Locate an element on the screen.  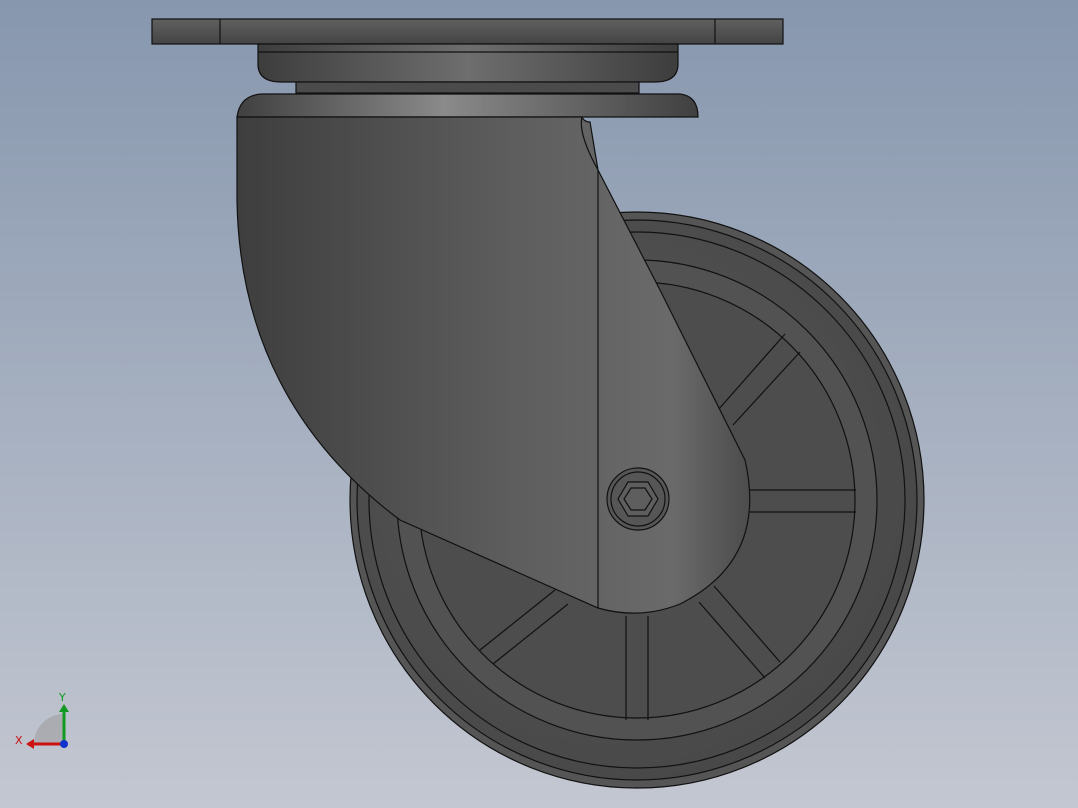
swivel-ring is located at coordinates (467, 105).